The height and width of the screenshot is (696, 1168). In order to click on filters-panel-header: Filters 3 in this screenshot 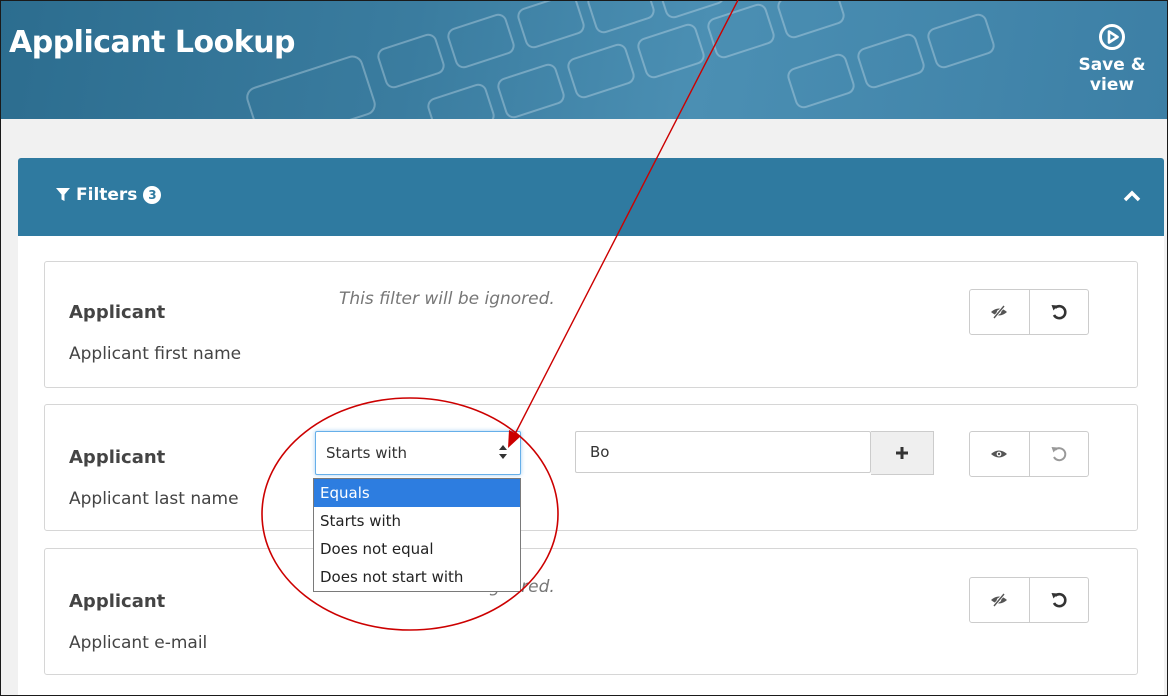, I will do `click(591, 197)`.